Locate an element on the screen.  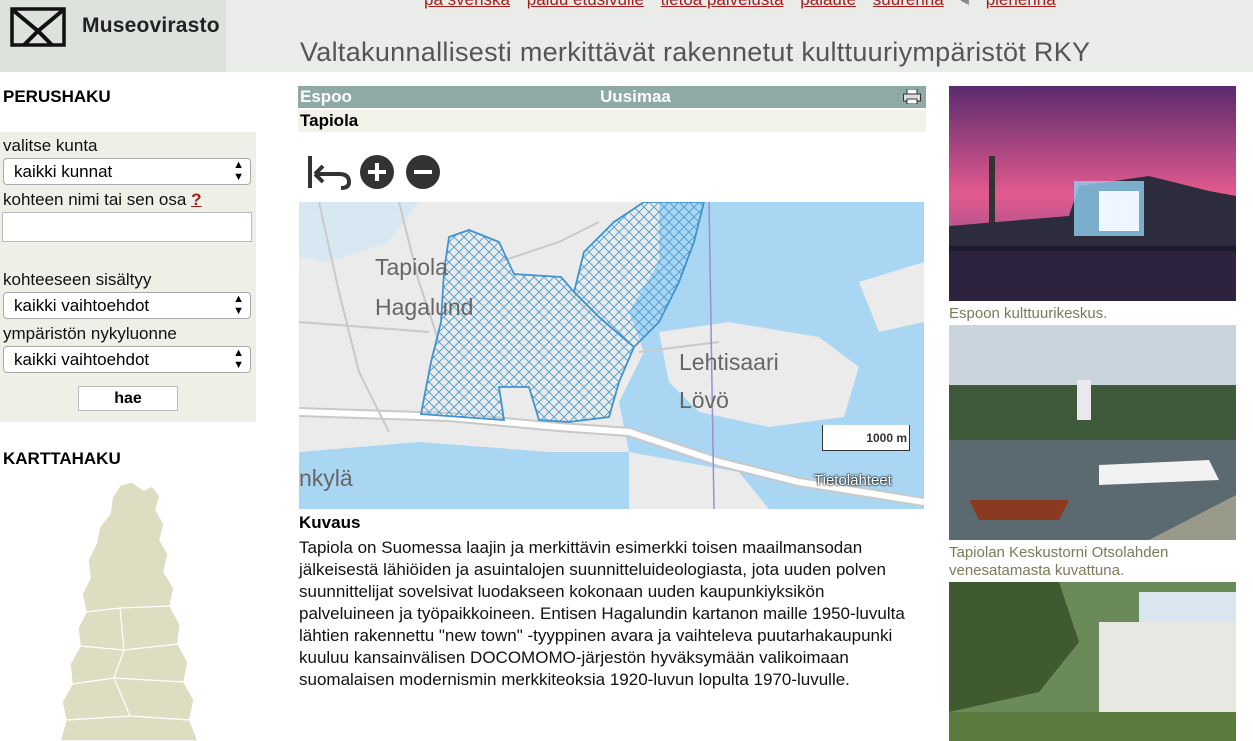
map-label-lovo: Lövö is located at coordinates (704, 400).